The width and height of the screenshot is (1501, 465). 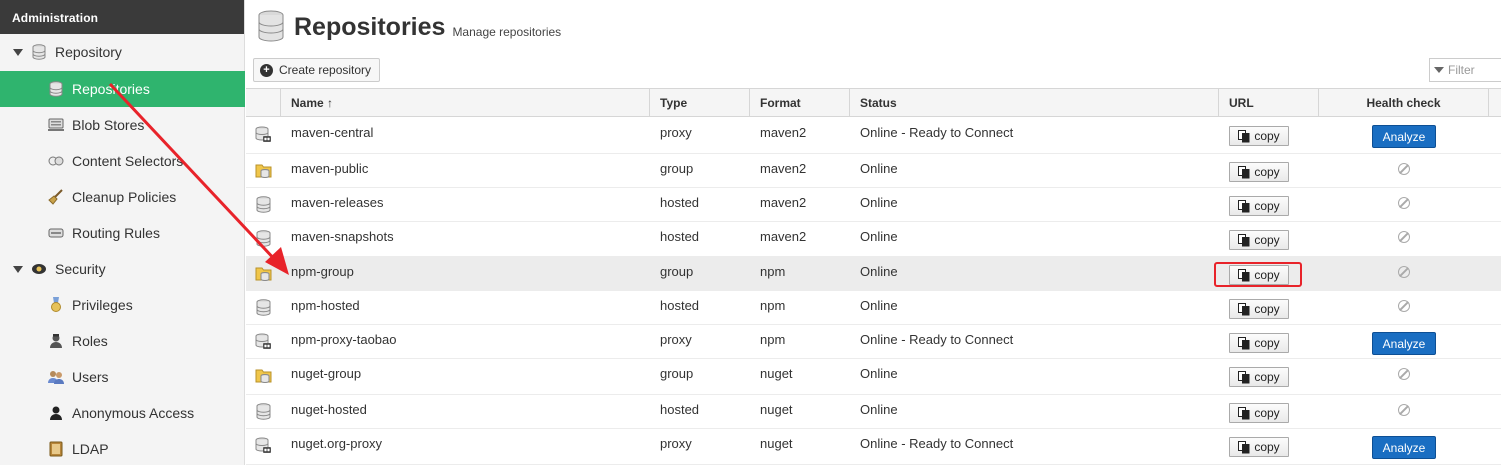 What do you see at coordinates (56, 161) in the screenshot?
I see `content-selector-icon` at bounding box center [56, 161].